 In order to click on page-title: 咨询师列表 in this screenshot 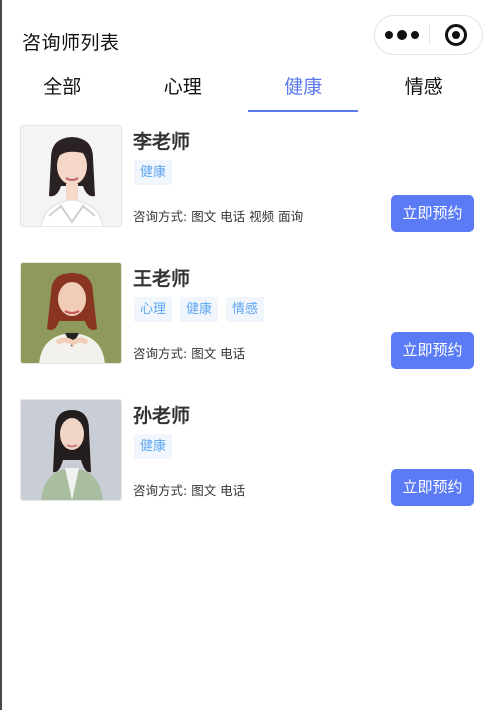, I will do `click(71, 43)`.